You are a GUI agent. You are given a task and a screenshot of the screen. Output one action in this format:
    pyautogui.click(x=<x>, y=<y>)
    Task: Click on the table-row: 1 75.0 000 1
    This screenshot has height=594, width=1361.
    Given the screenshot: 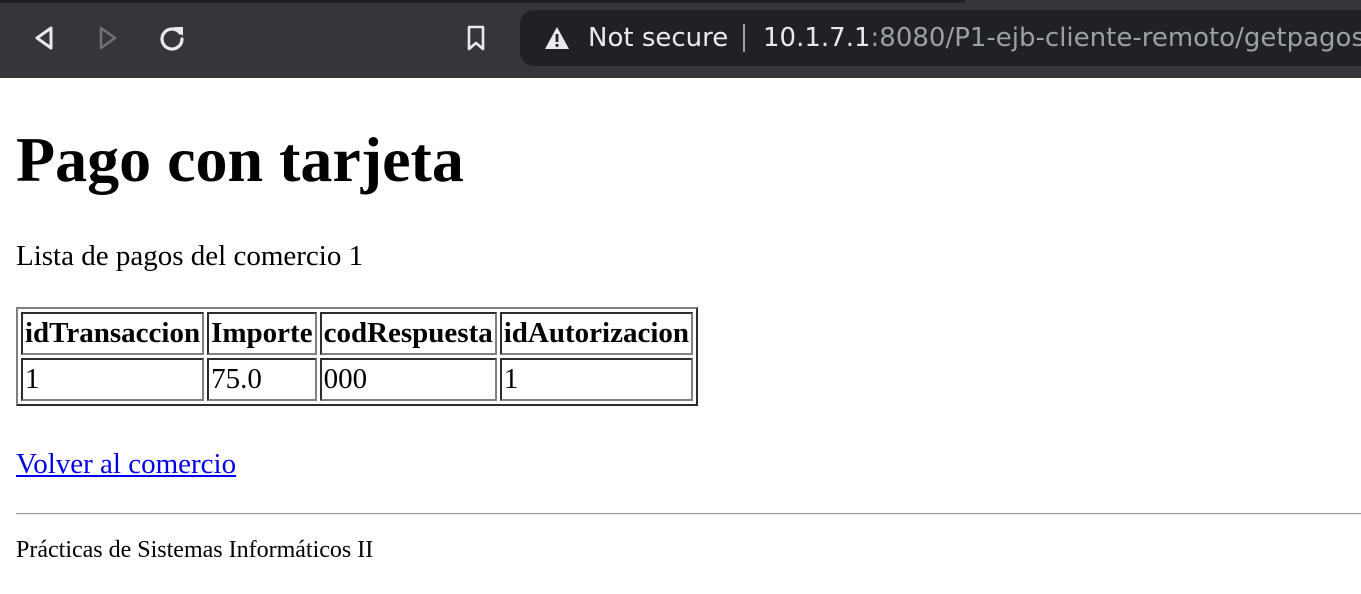 What is the action you would take?
    pyautogui.click(x=357, y=379)
    